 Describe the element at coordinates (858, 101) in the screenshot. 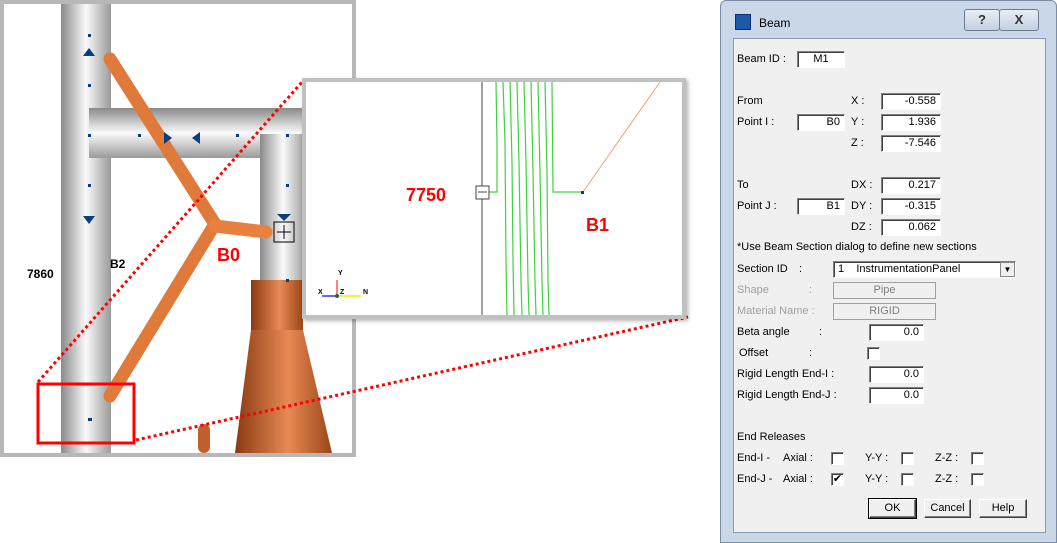

I see `x-label: X :` at that location.